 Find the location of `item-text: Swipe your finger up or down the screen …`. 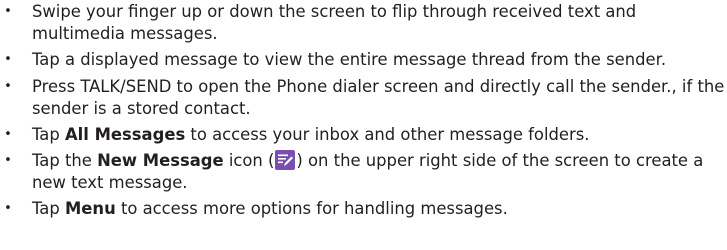

item-text: Swipe your finger up or down the screen … is located at coordinates (334, 22).